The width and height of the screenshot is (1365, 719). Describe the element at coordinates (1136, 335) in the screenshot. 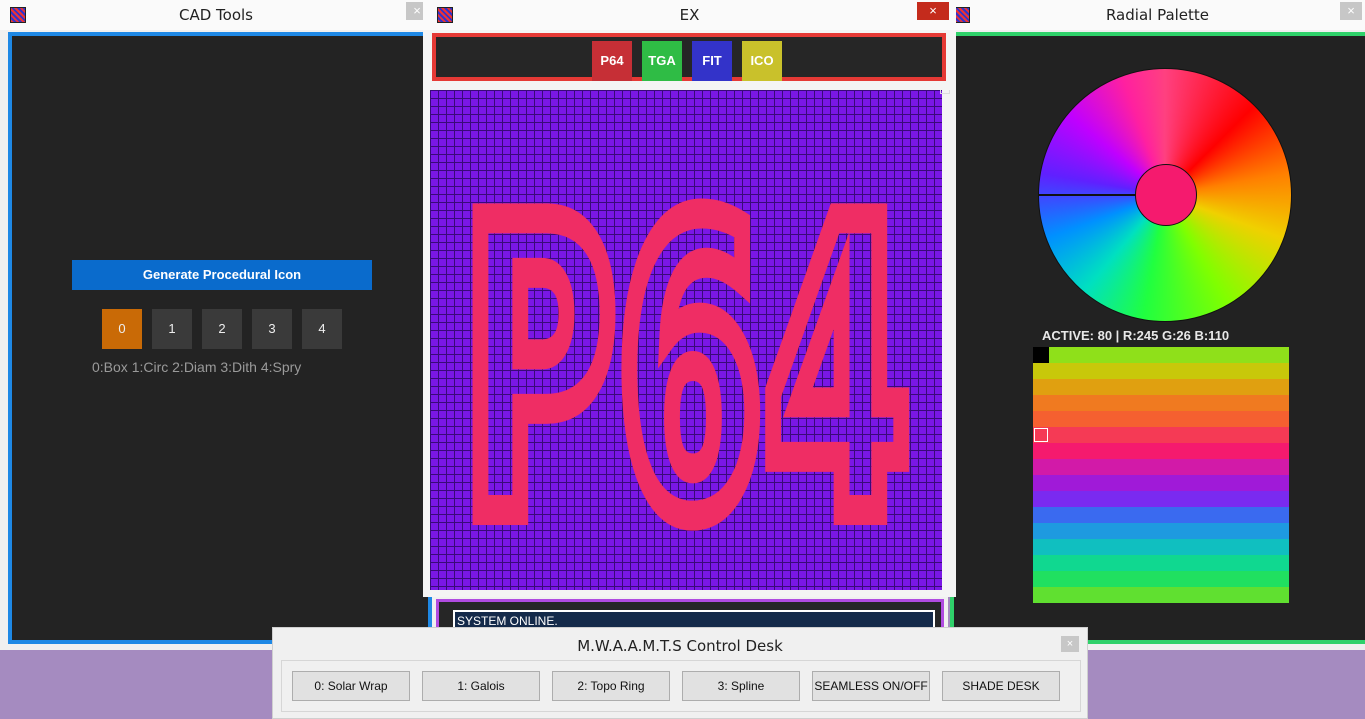

I see `active-color-readout: ACTIVE: 80 | R:245 G:26 B:110` at that location.